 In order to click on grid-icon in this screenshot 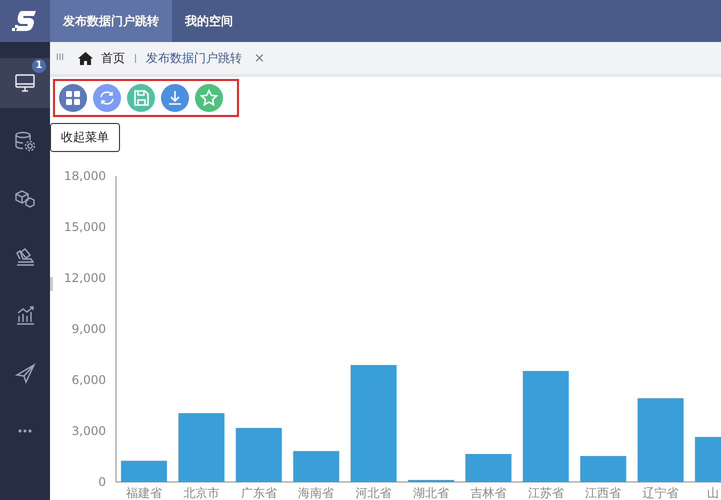, I will do `click(73, 98)`.